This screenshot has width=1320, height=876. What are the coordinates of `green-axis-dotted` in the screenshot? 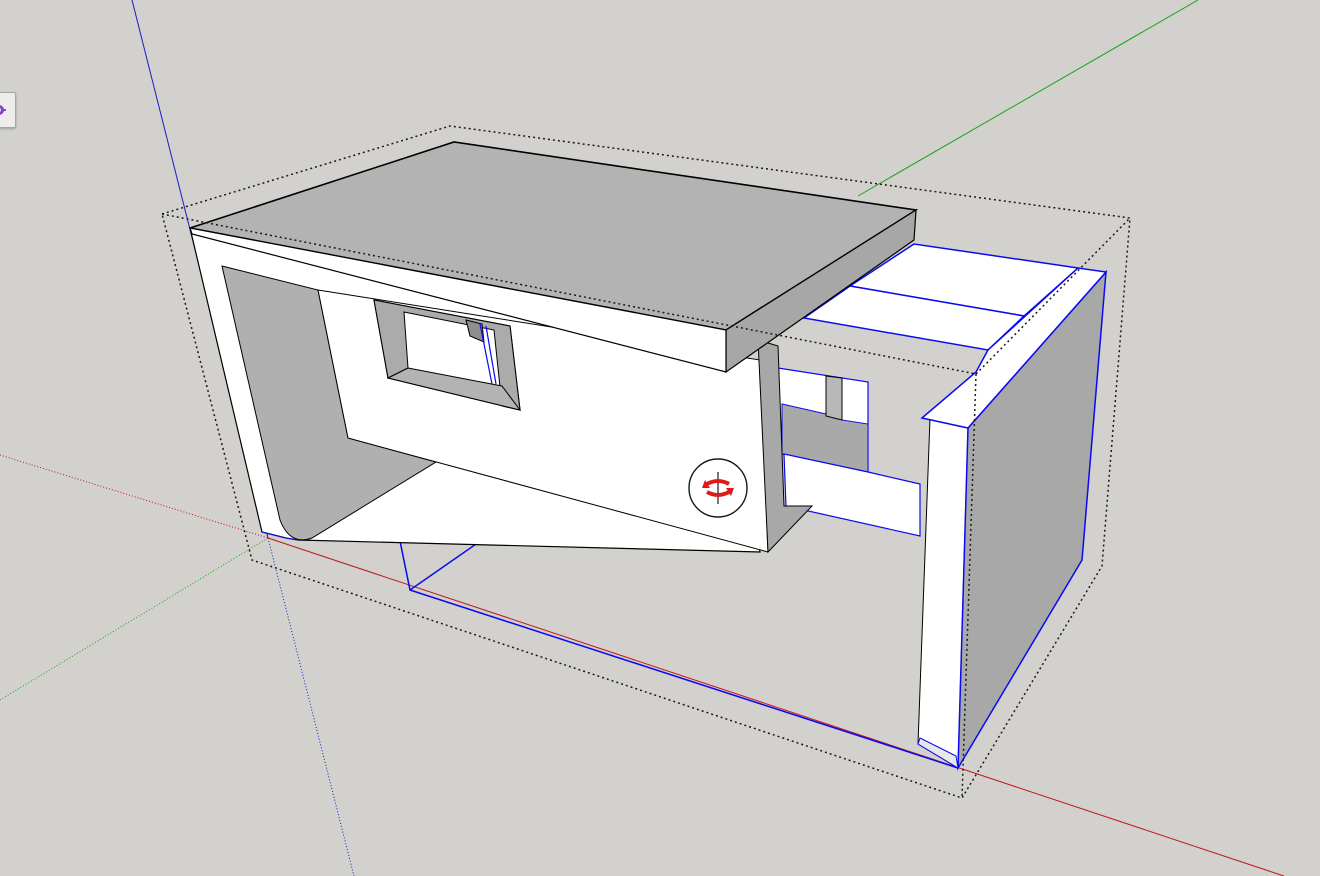 It's located at (134, 619).